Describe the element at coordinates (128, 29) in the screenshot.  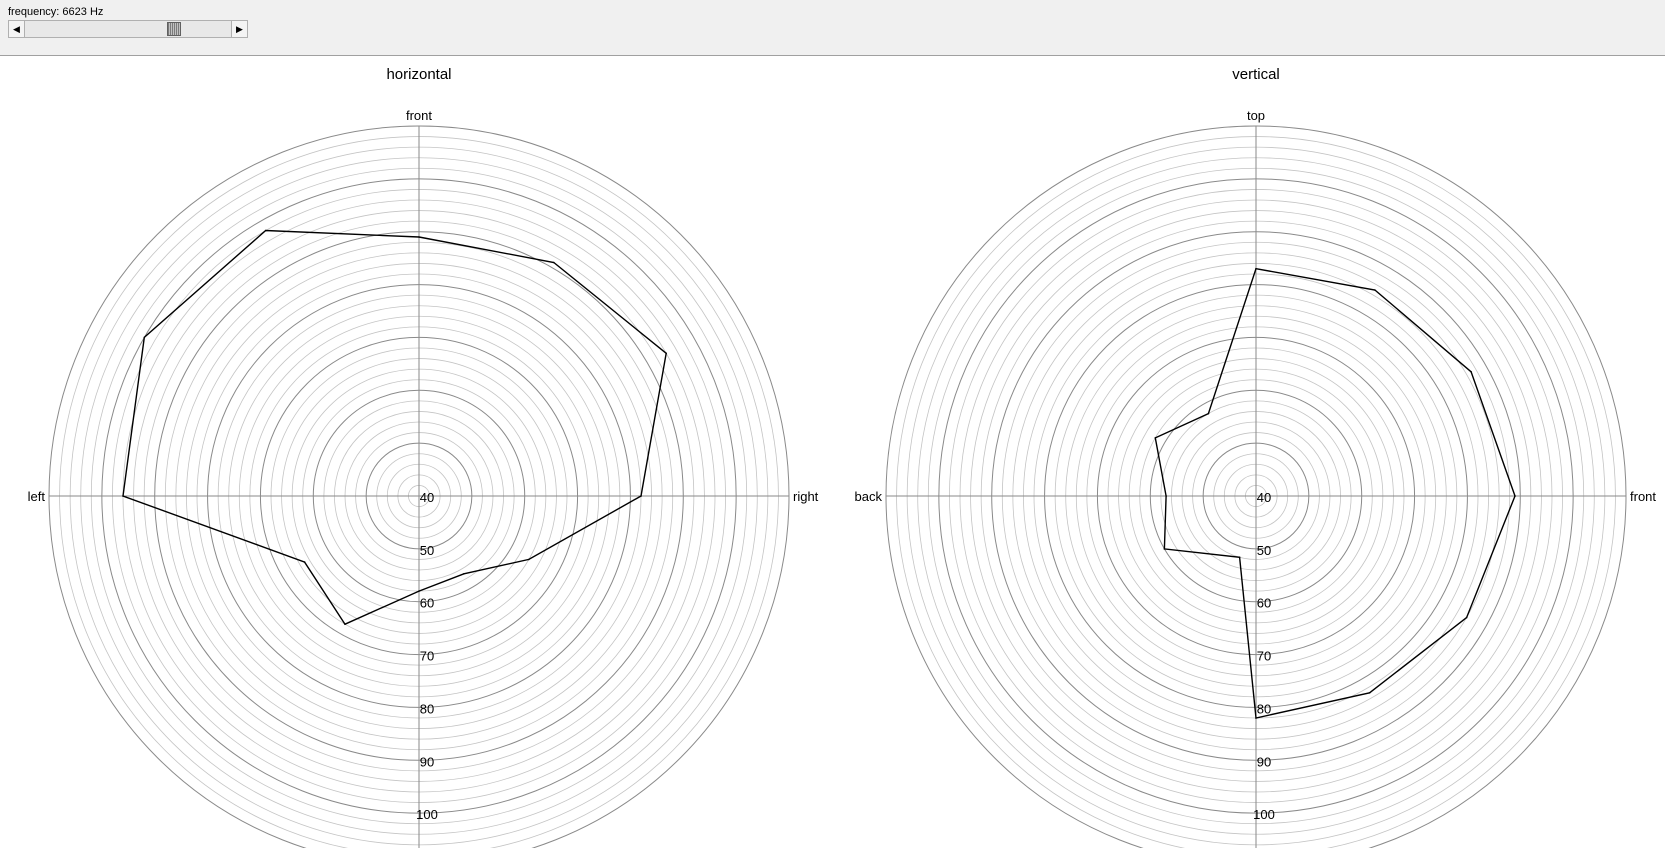
I see `frequency-slider: ◀ ▶` at that location.